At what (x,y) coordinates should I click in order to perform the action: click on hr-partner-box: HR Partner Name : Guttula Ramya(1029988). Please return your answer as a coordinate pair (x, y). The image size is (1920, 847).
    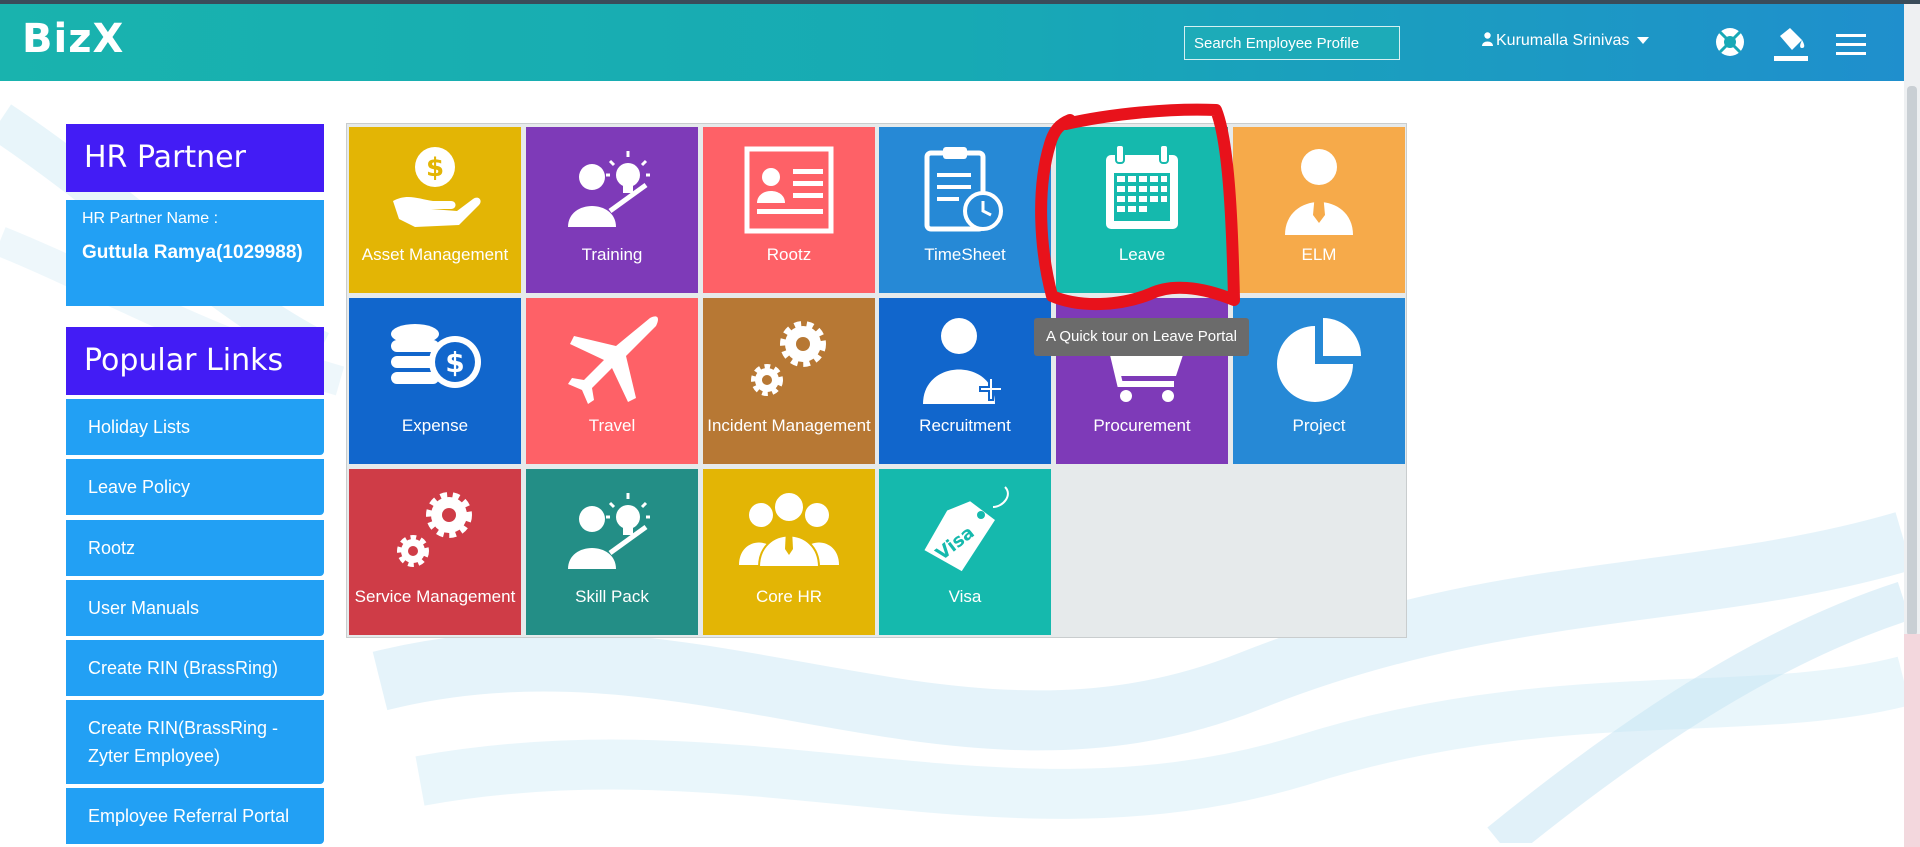
    Looking at the image, I should click on (195, 253).